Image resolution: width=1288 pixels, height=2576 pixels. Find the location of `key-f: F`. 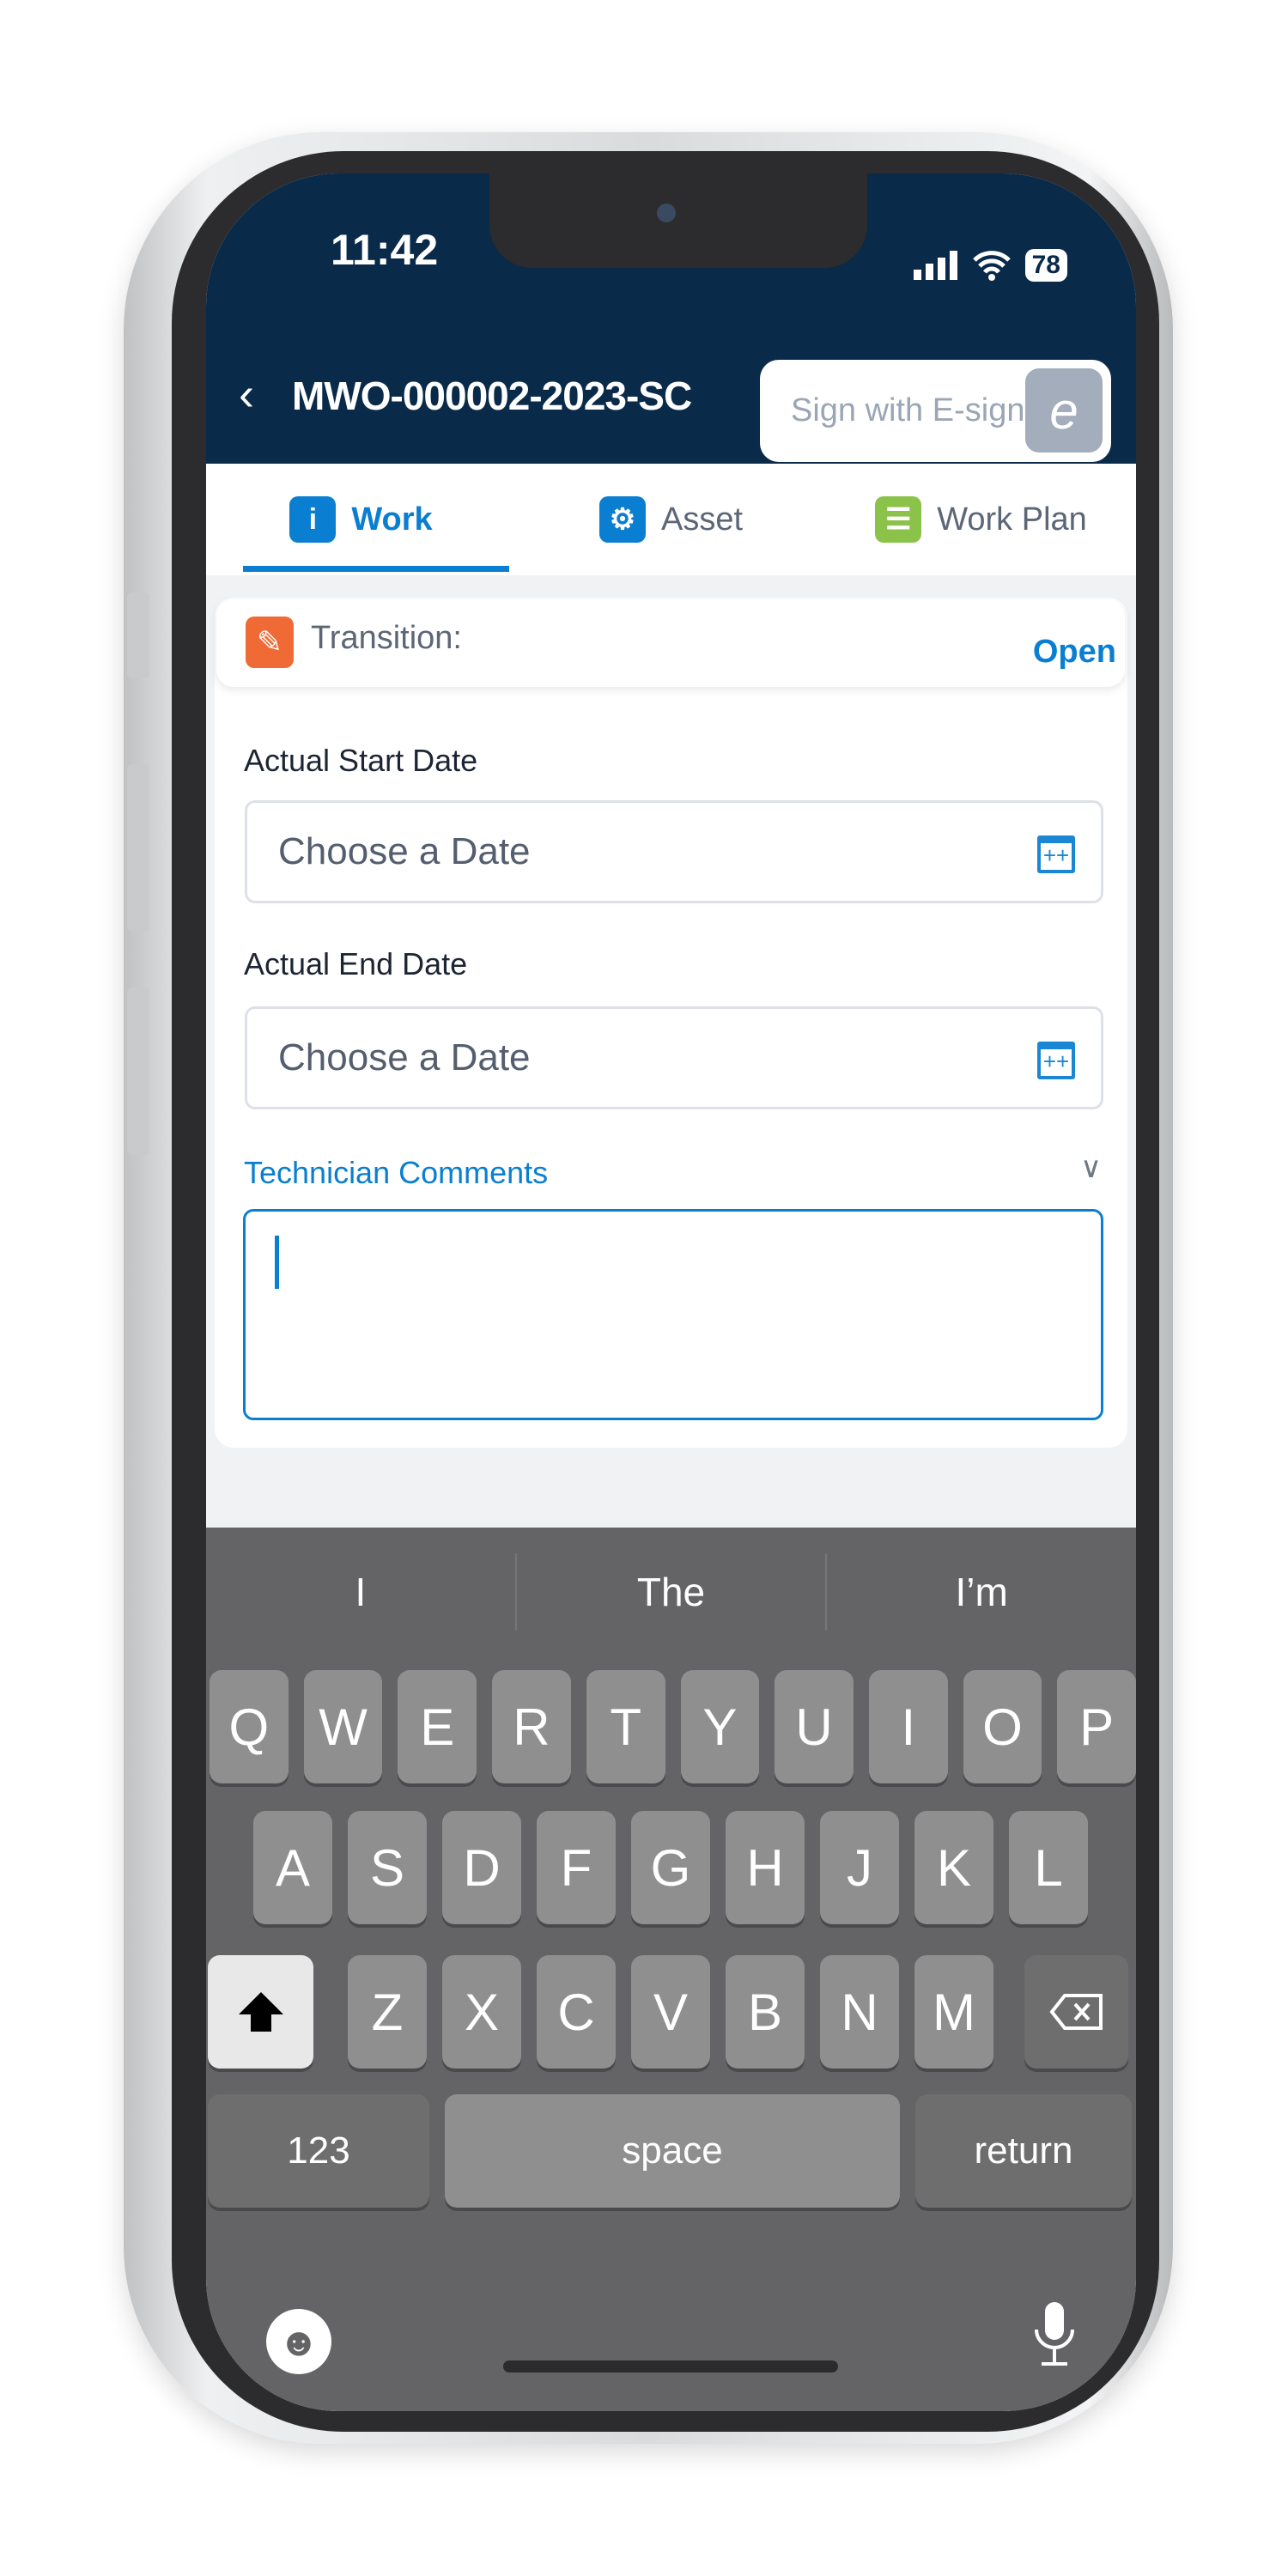

key-f: F is located at coordinates (576, 1867).